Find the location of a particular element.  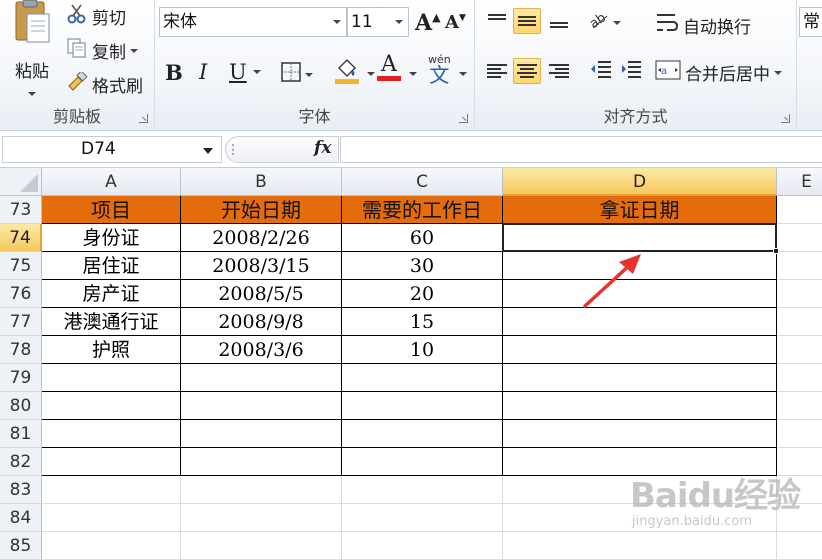

paste-button: 粘贴 is located at coordinates (32, 50).